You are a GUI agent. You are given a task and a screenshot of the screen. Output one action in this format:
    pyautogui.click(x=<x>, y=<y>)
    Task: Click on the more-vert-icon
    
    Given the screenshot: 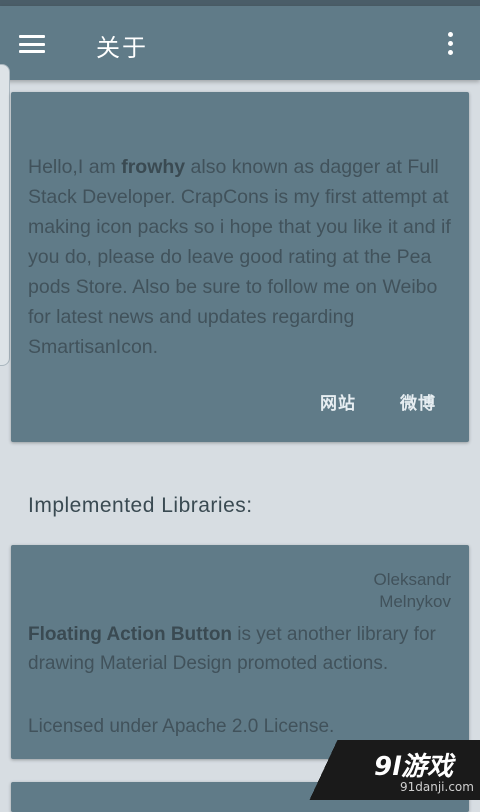 What is the action you would take?
    pyautogui.click(x=451, y=45)
    